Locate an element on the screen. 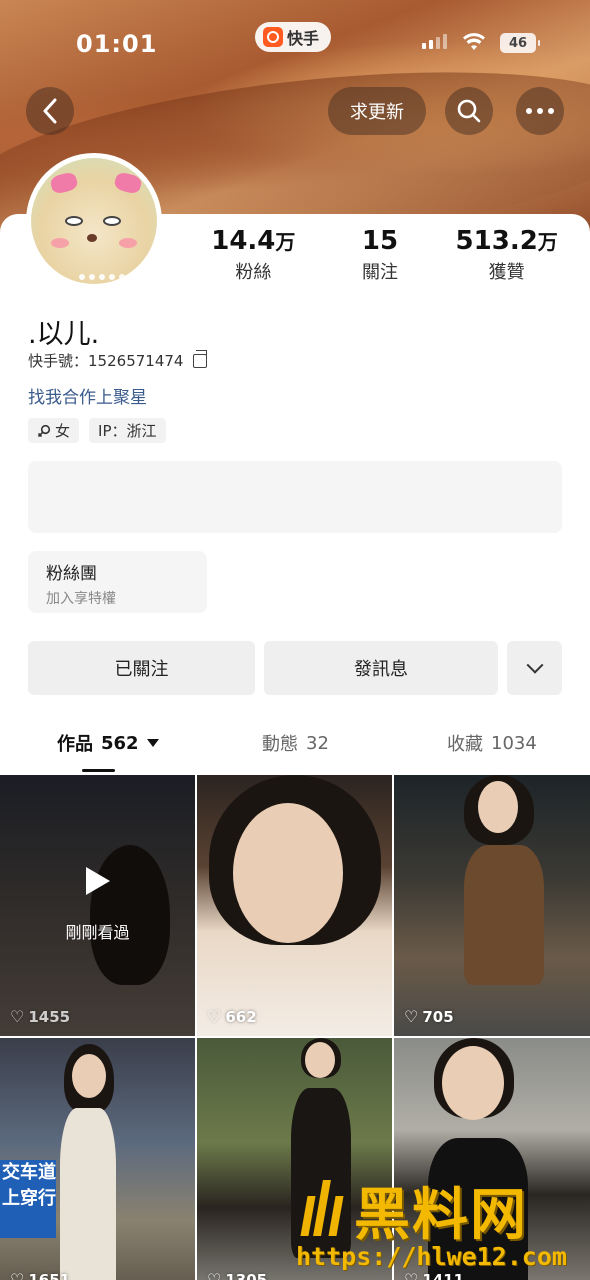 Image resolution: width=590 pixels, height=1280 pixels. watermark-brand: 黑料网 is located at coordinates (441, 1215).